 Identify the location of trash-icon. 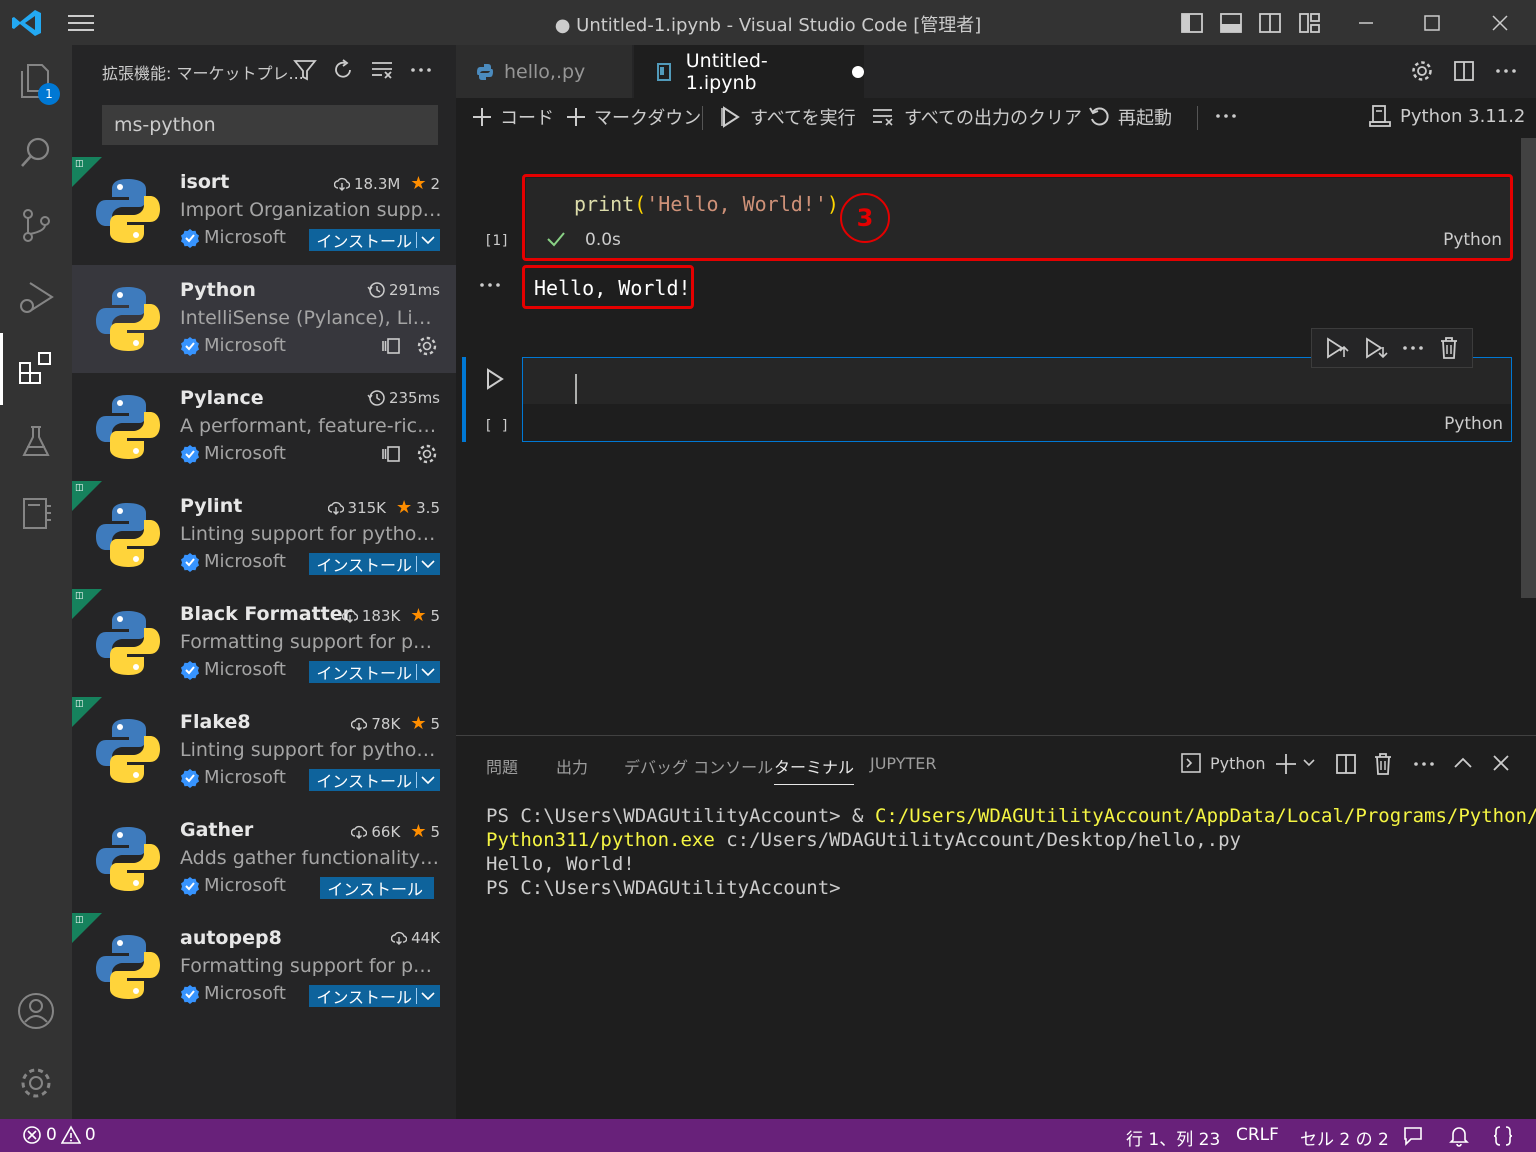
(1449, 348).